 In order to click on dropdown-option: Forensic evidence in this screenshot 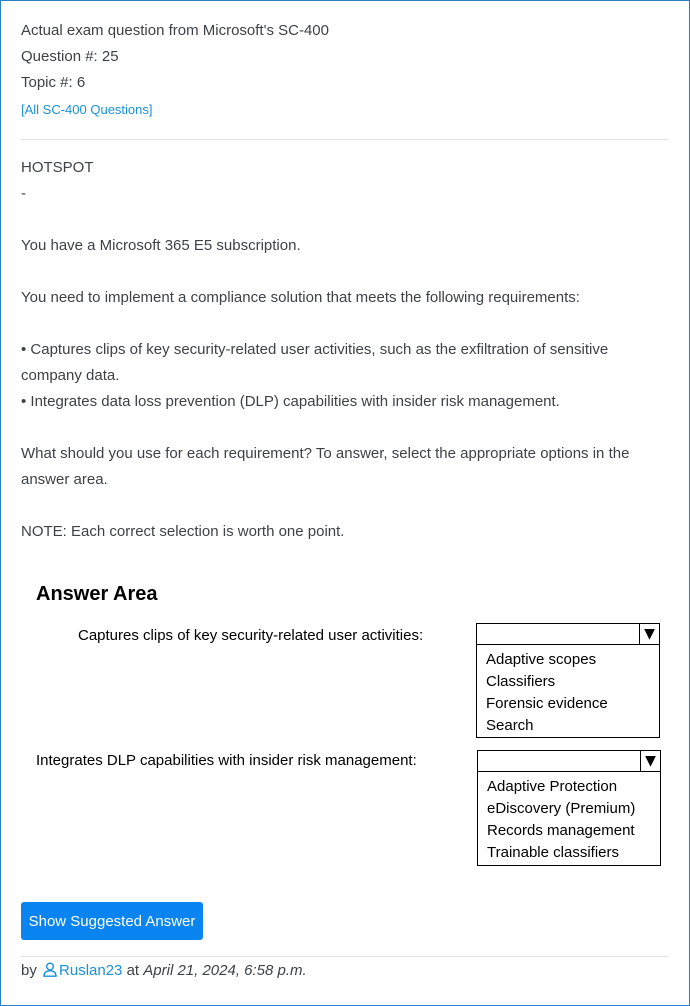, I will do `click(572, 704)`.